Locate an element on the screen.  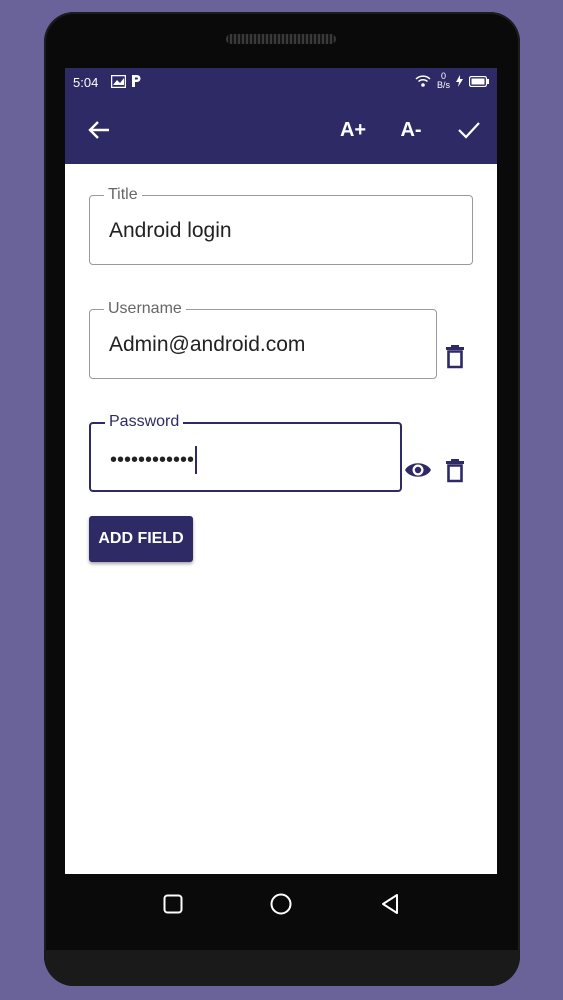
back-button is located at coordinates (99, 130).